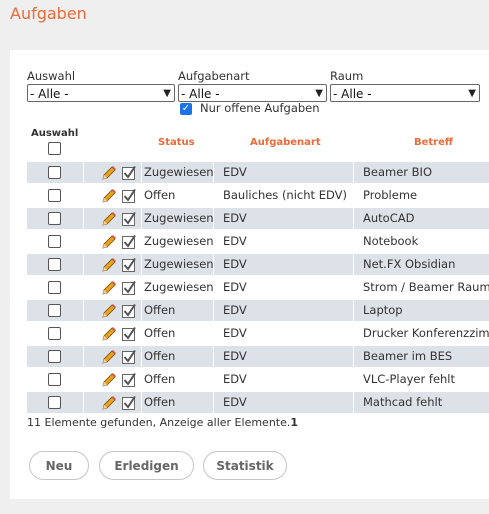 The width and height of the screenshot is (489, 514). Describe the element at coordinates (347, 76) in the screenshot. I see `filter-raum-label: Raum` at that location.